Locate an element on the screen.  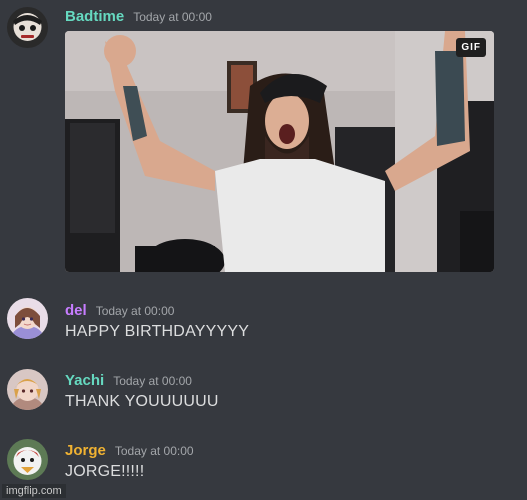
message-header: del Today at 00:00 is located at coordinates (119, 310).